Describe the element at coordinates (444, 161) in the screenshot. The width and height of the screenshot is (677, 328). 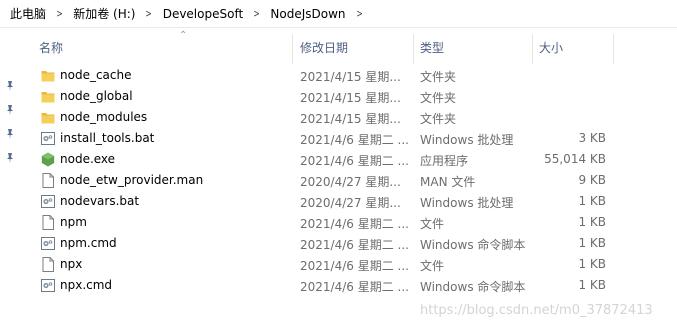
I see `file-type: 应用程序` at that location.